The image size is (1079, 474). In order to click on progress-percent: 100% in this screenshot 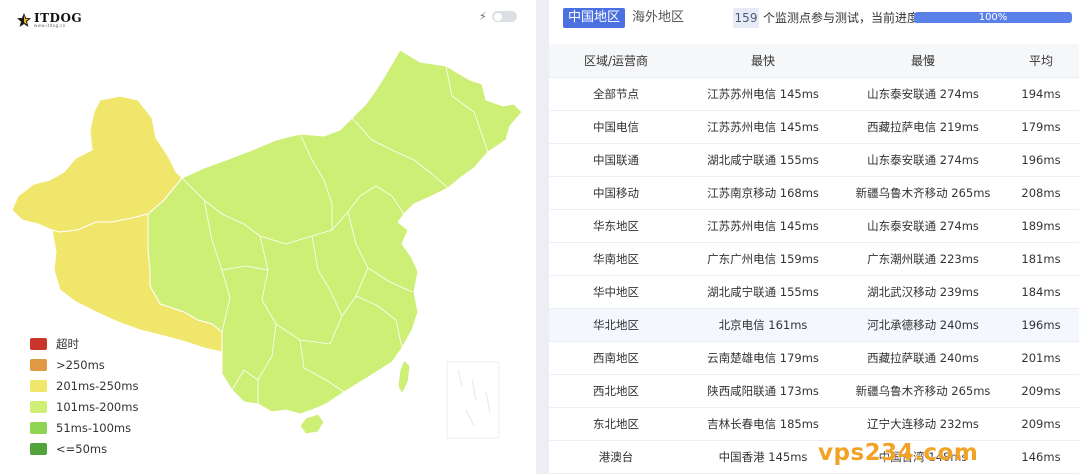, I will do `click(993, 17)`.